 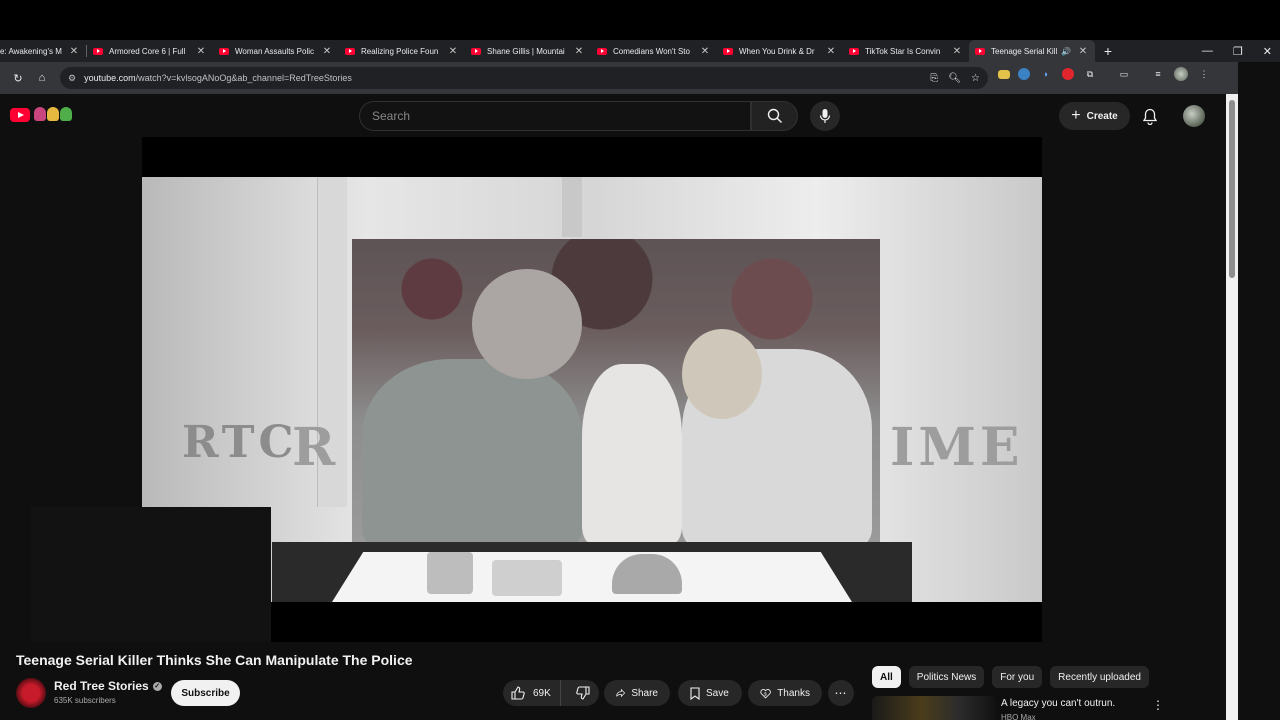 I want to click on close-window-icon: ✕, so click(x=1267, y=51).